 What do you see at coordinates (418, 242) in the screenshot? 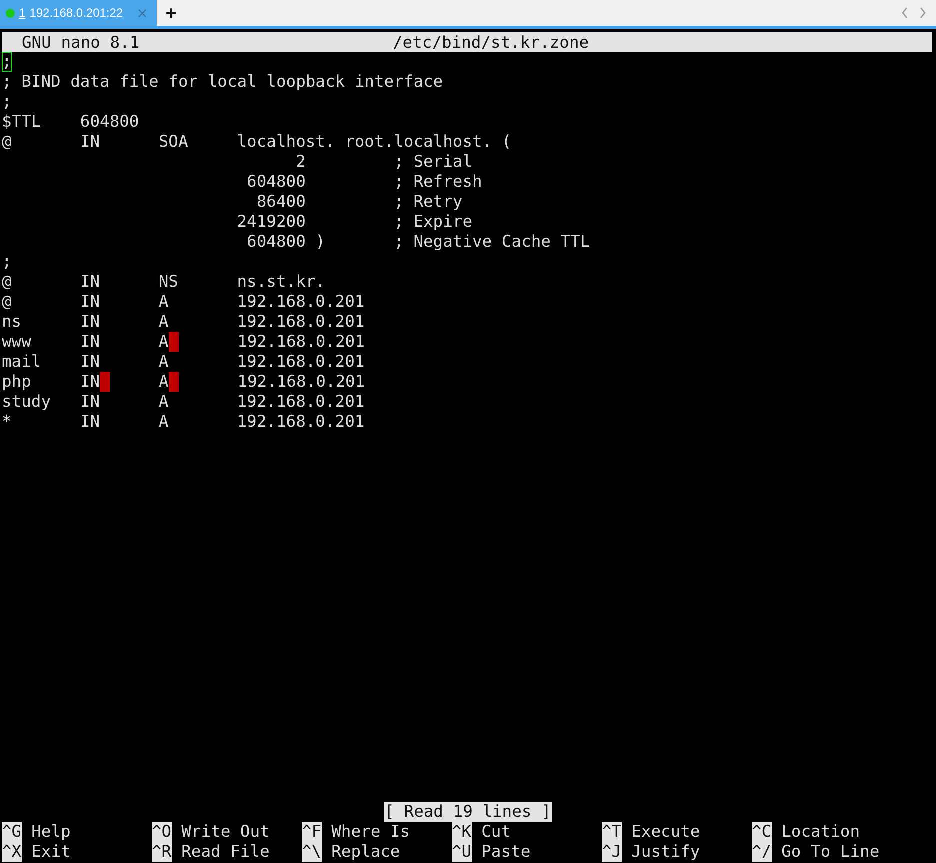
I see `code-text: 604800 ) ; Negative Cache TTL` at bounding box center [418, 242].